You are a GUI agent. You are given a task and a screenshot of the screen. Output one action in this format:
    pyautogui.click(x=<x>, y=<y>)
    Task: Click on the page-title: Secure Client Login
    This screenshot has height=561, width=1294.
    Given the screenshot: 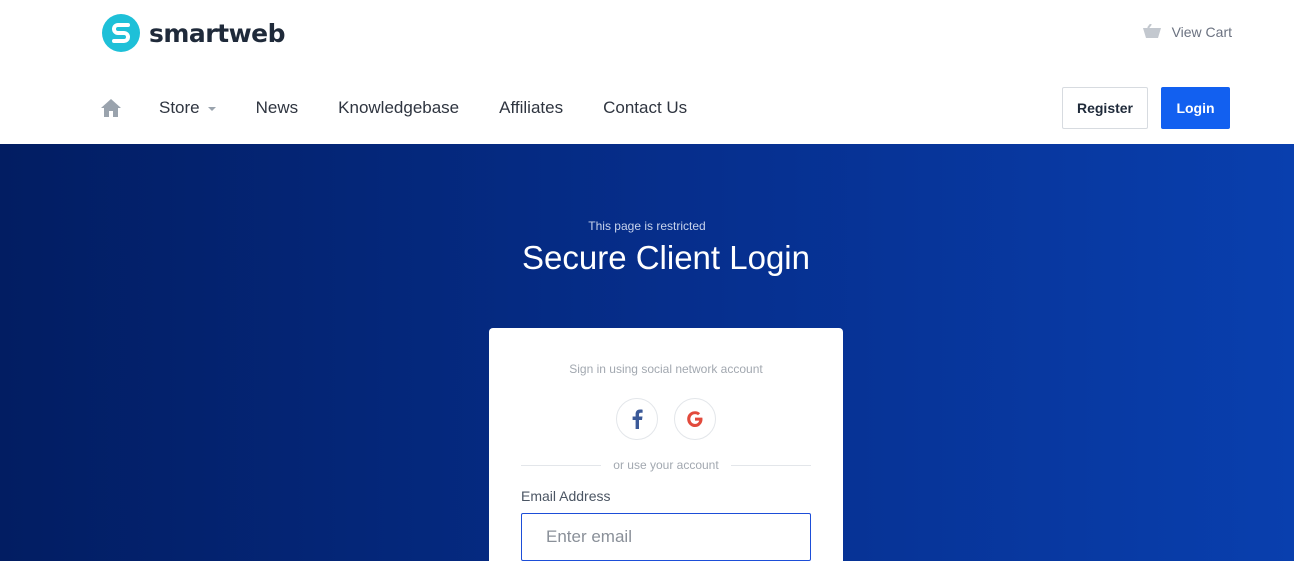 What is the action you would take?
    pyautogui.click(x=665, y=257)
    